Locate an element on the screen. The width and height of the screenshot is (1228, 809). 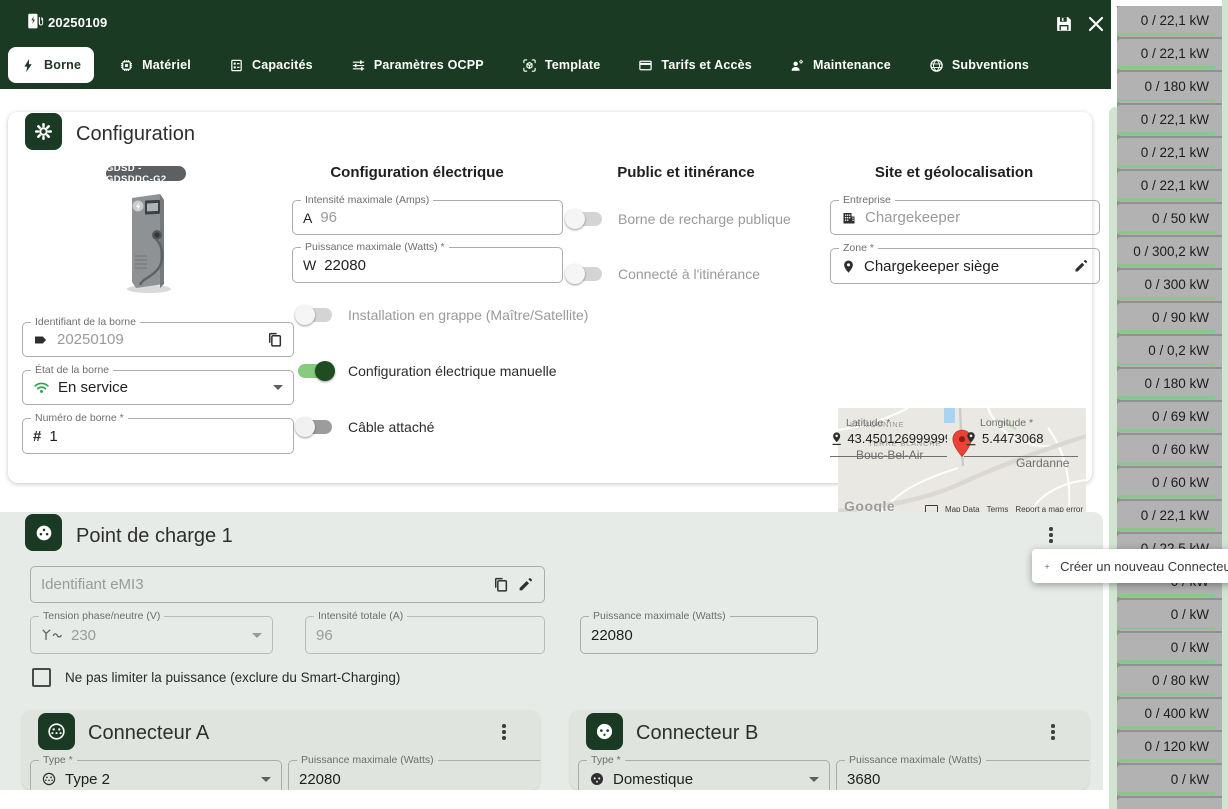
numero-borne-value: 1 is located at coordinates (53, 436).